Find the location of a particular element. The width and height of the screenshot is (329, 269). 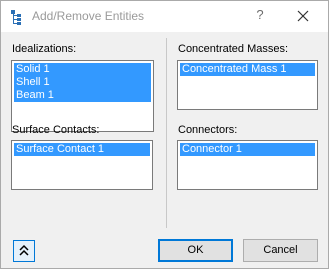

connectors-list: Connector 1 is located at coordinates (247, 165).